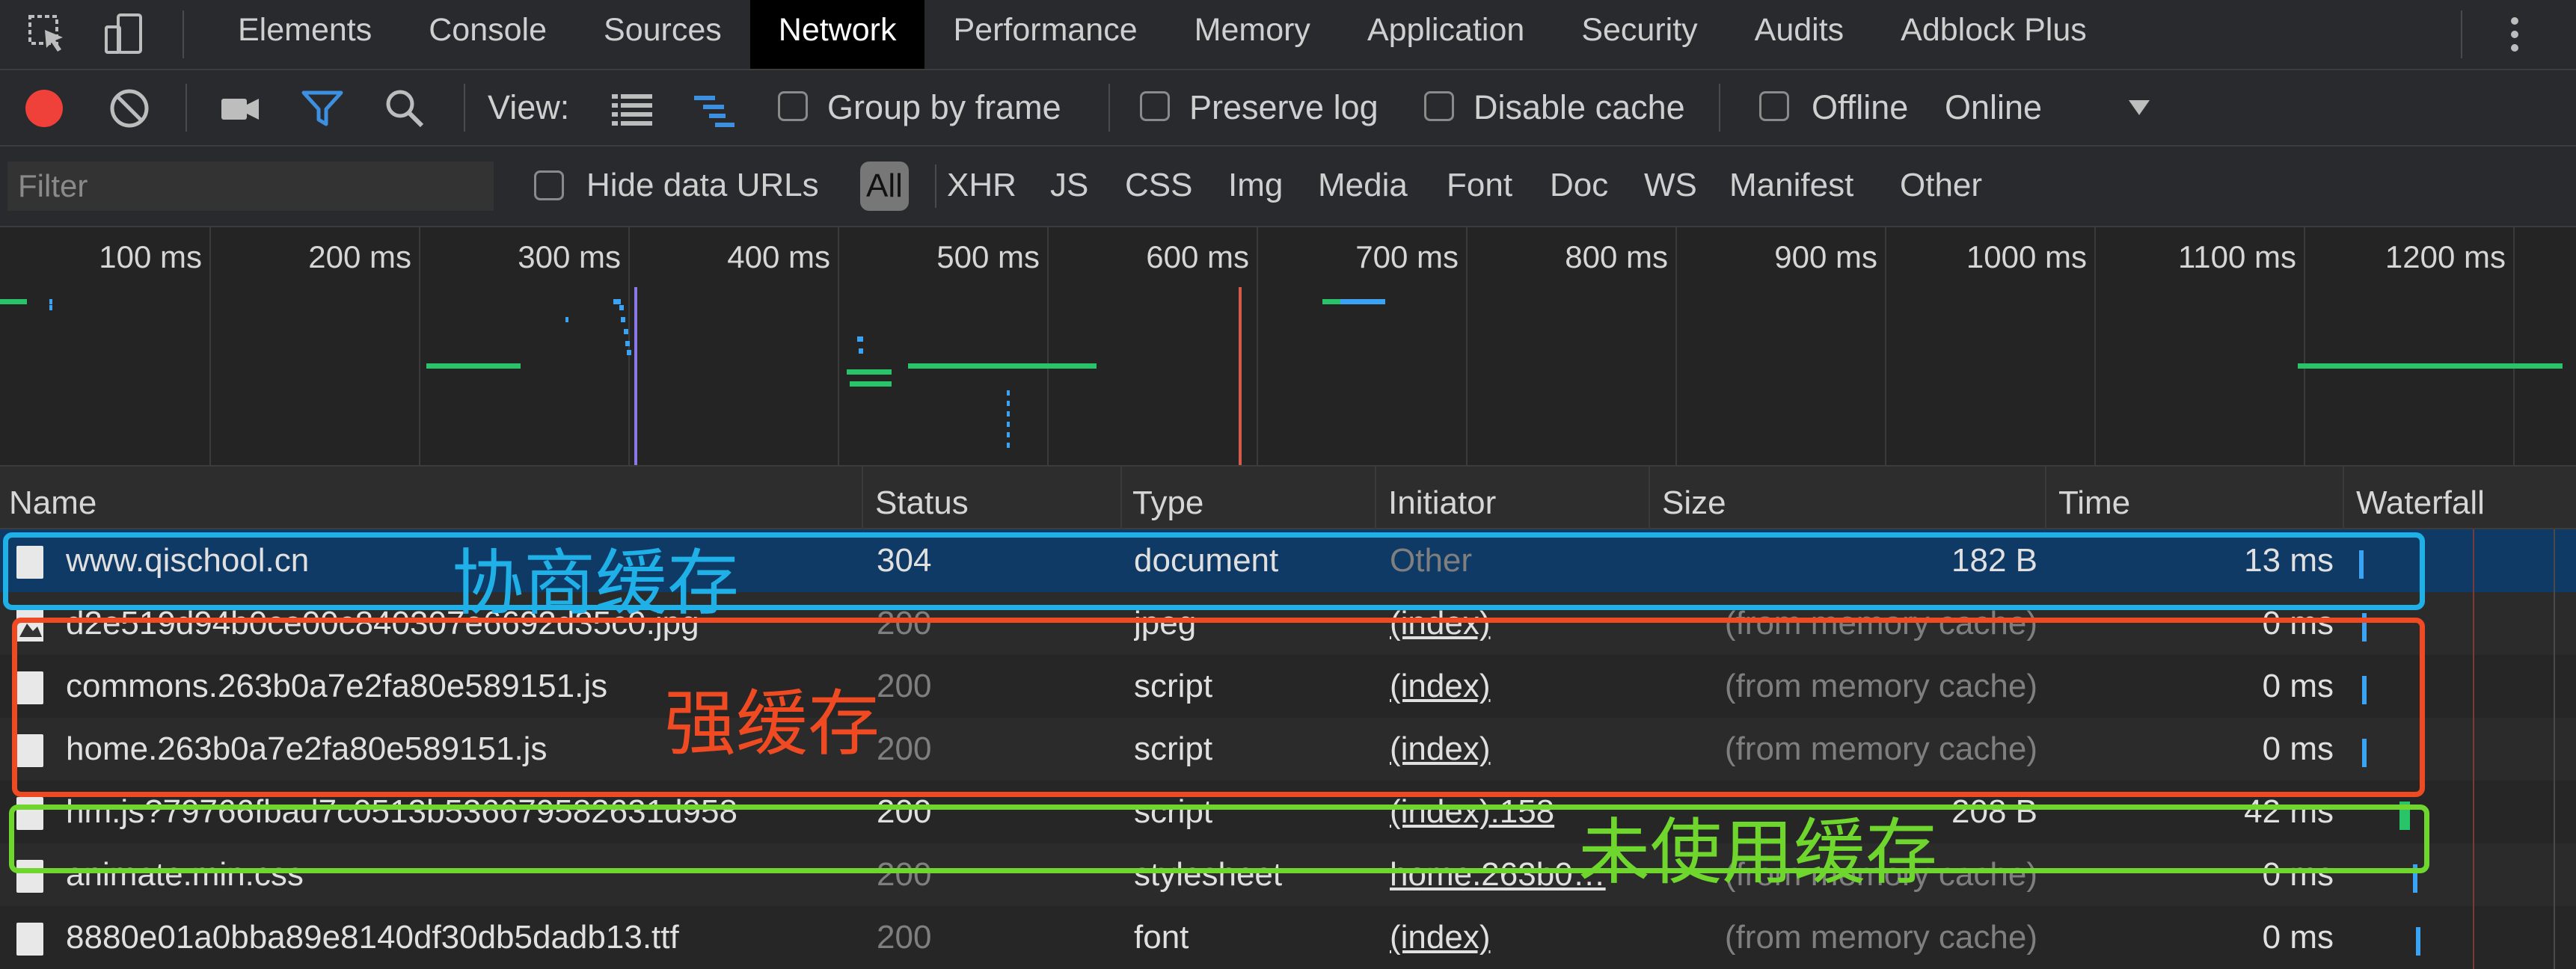 This screenshot has width=2576, height=969. I want to click on tab-network: Network, so click(837, 34).